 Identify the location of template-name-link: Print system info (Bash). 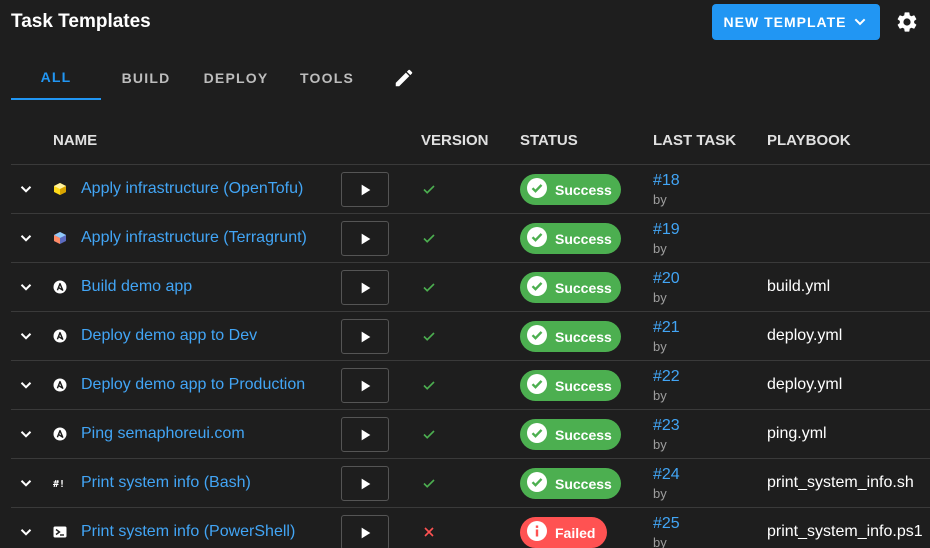
(166, 483).